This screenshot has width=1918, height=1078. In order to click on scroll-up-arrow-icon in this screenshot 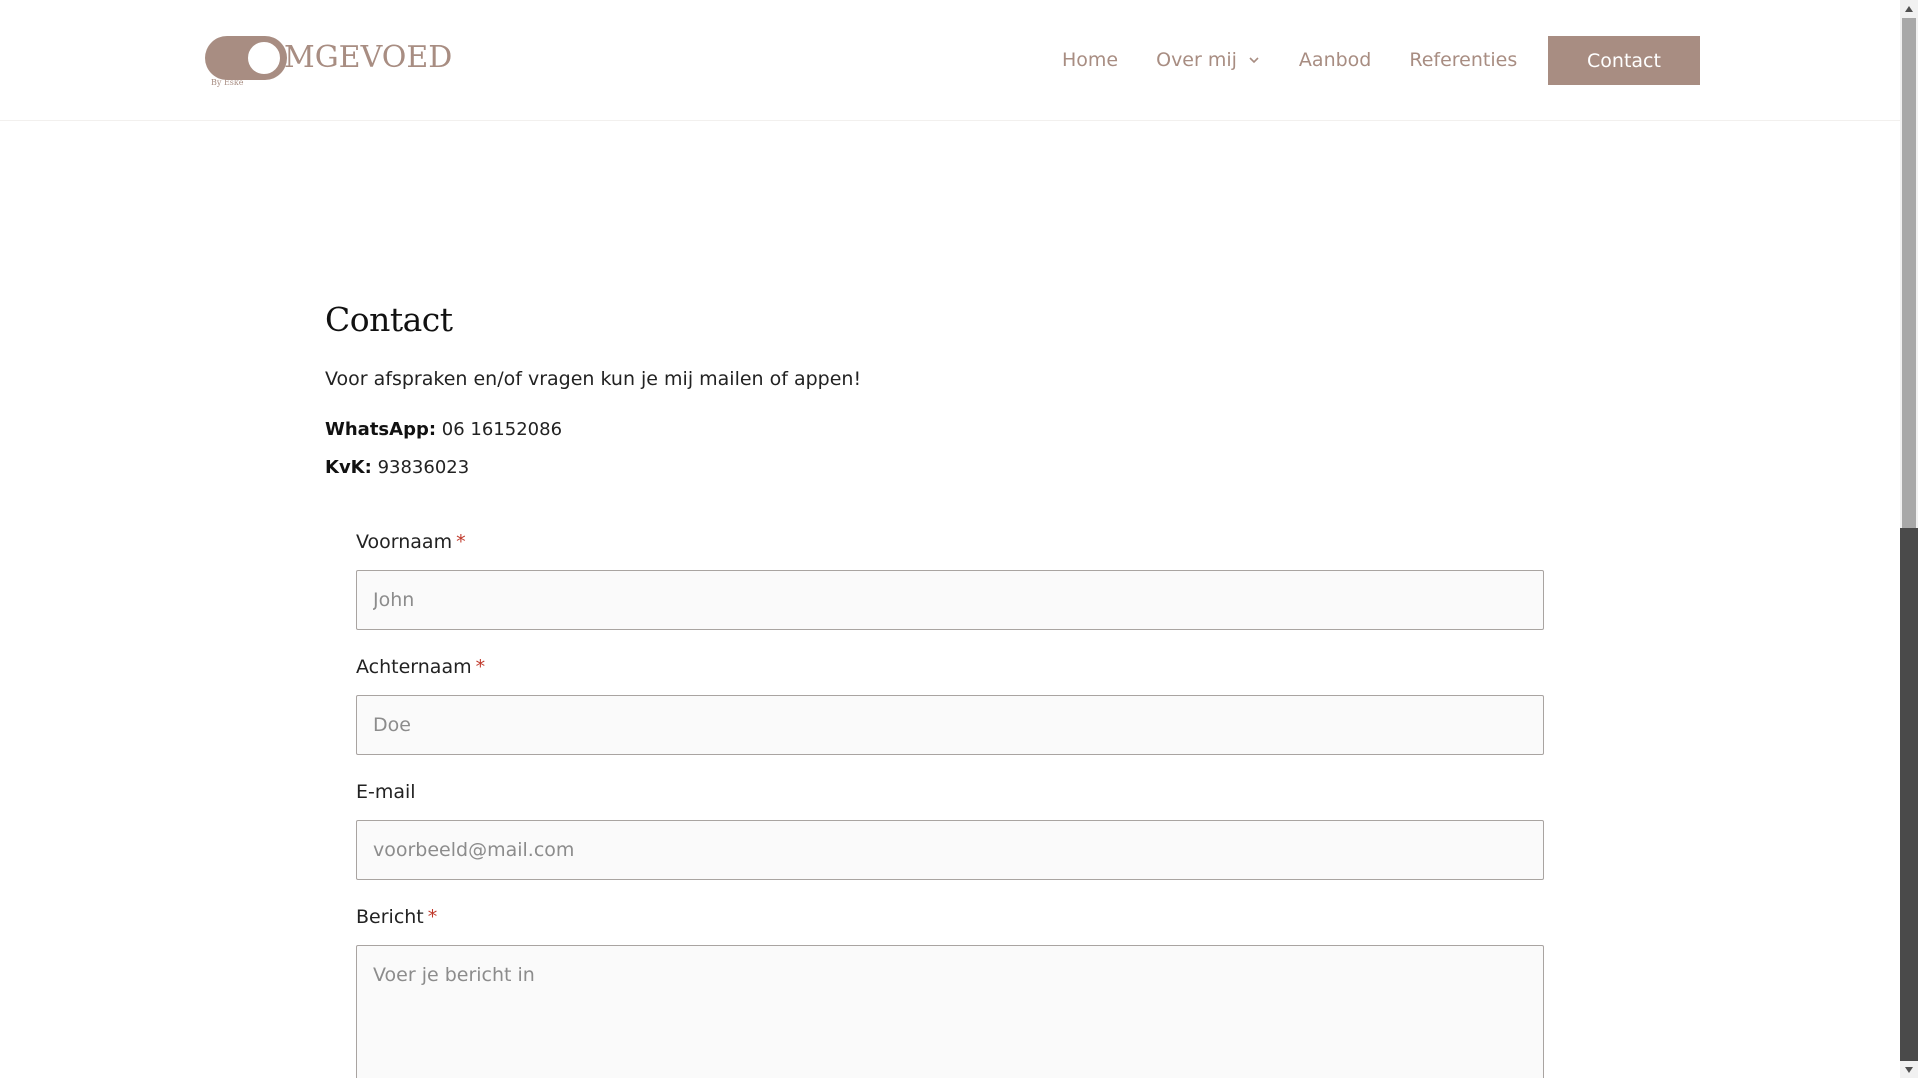, I will do `click(1909, 8)`.